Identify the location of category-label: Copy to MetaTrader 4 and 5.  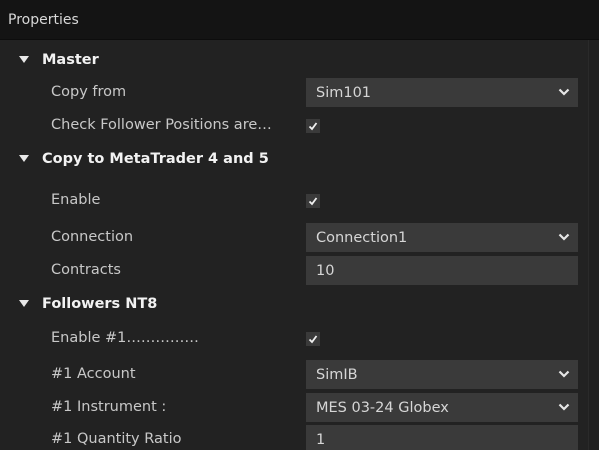
(155, 158).